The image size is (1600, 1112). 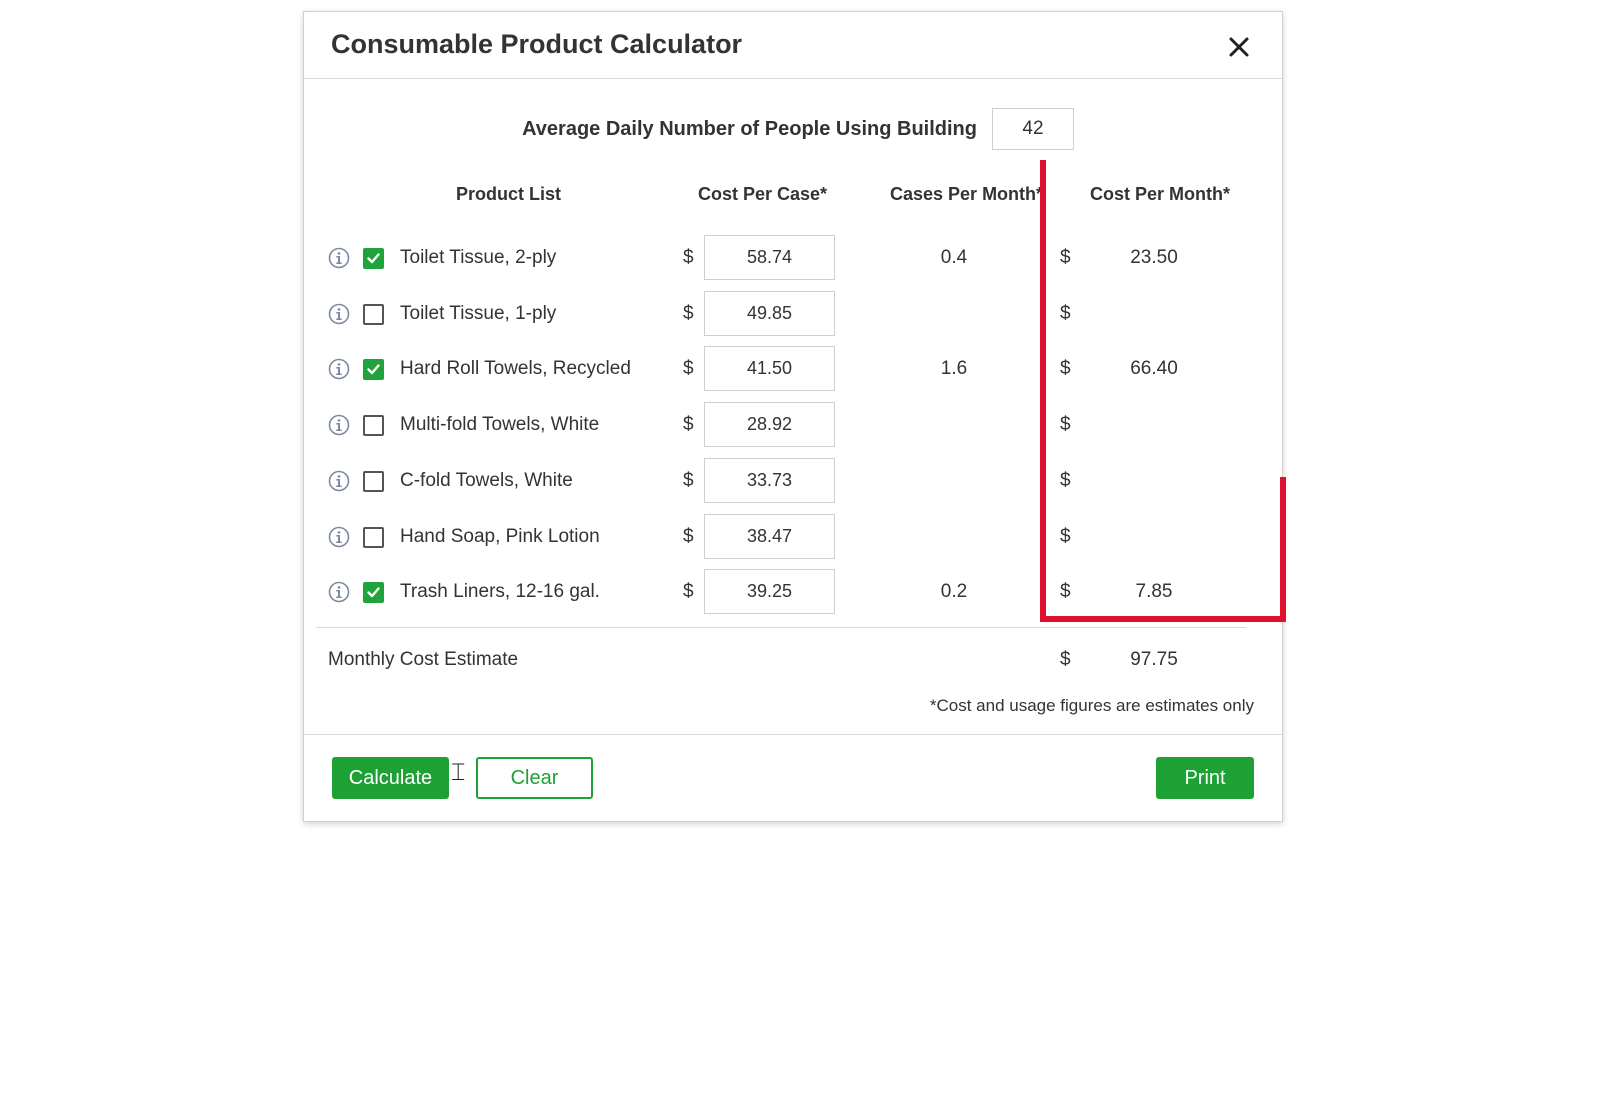 What do you see at coordinates (763, 194) in the screenshot?
I see `column-header-cost-per-case: Cost Per Case*` at bounding box center [763, 194].